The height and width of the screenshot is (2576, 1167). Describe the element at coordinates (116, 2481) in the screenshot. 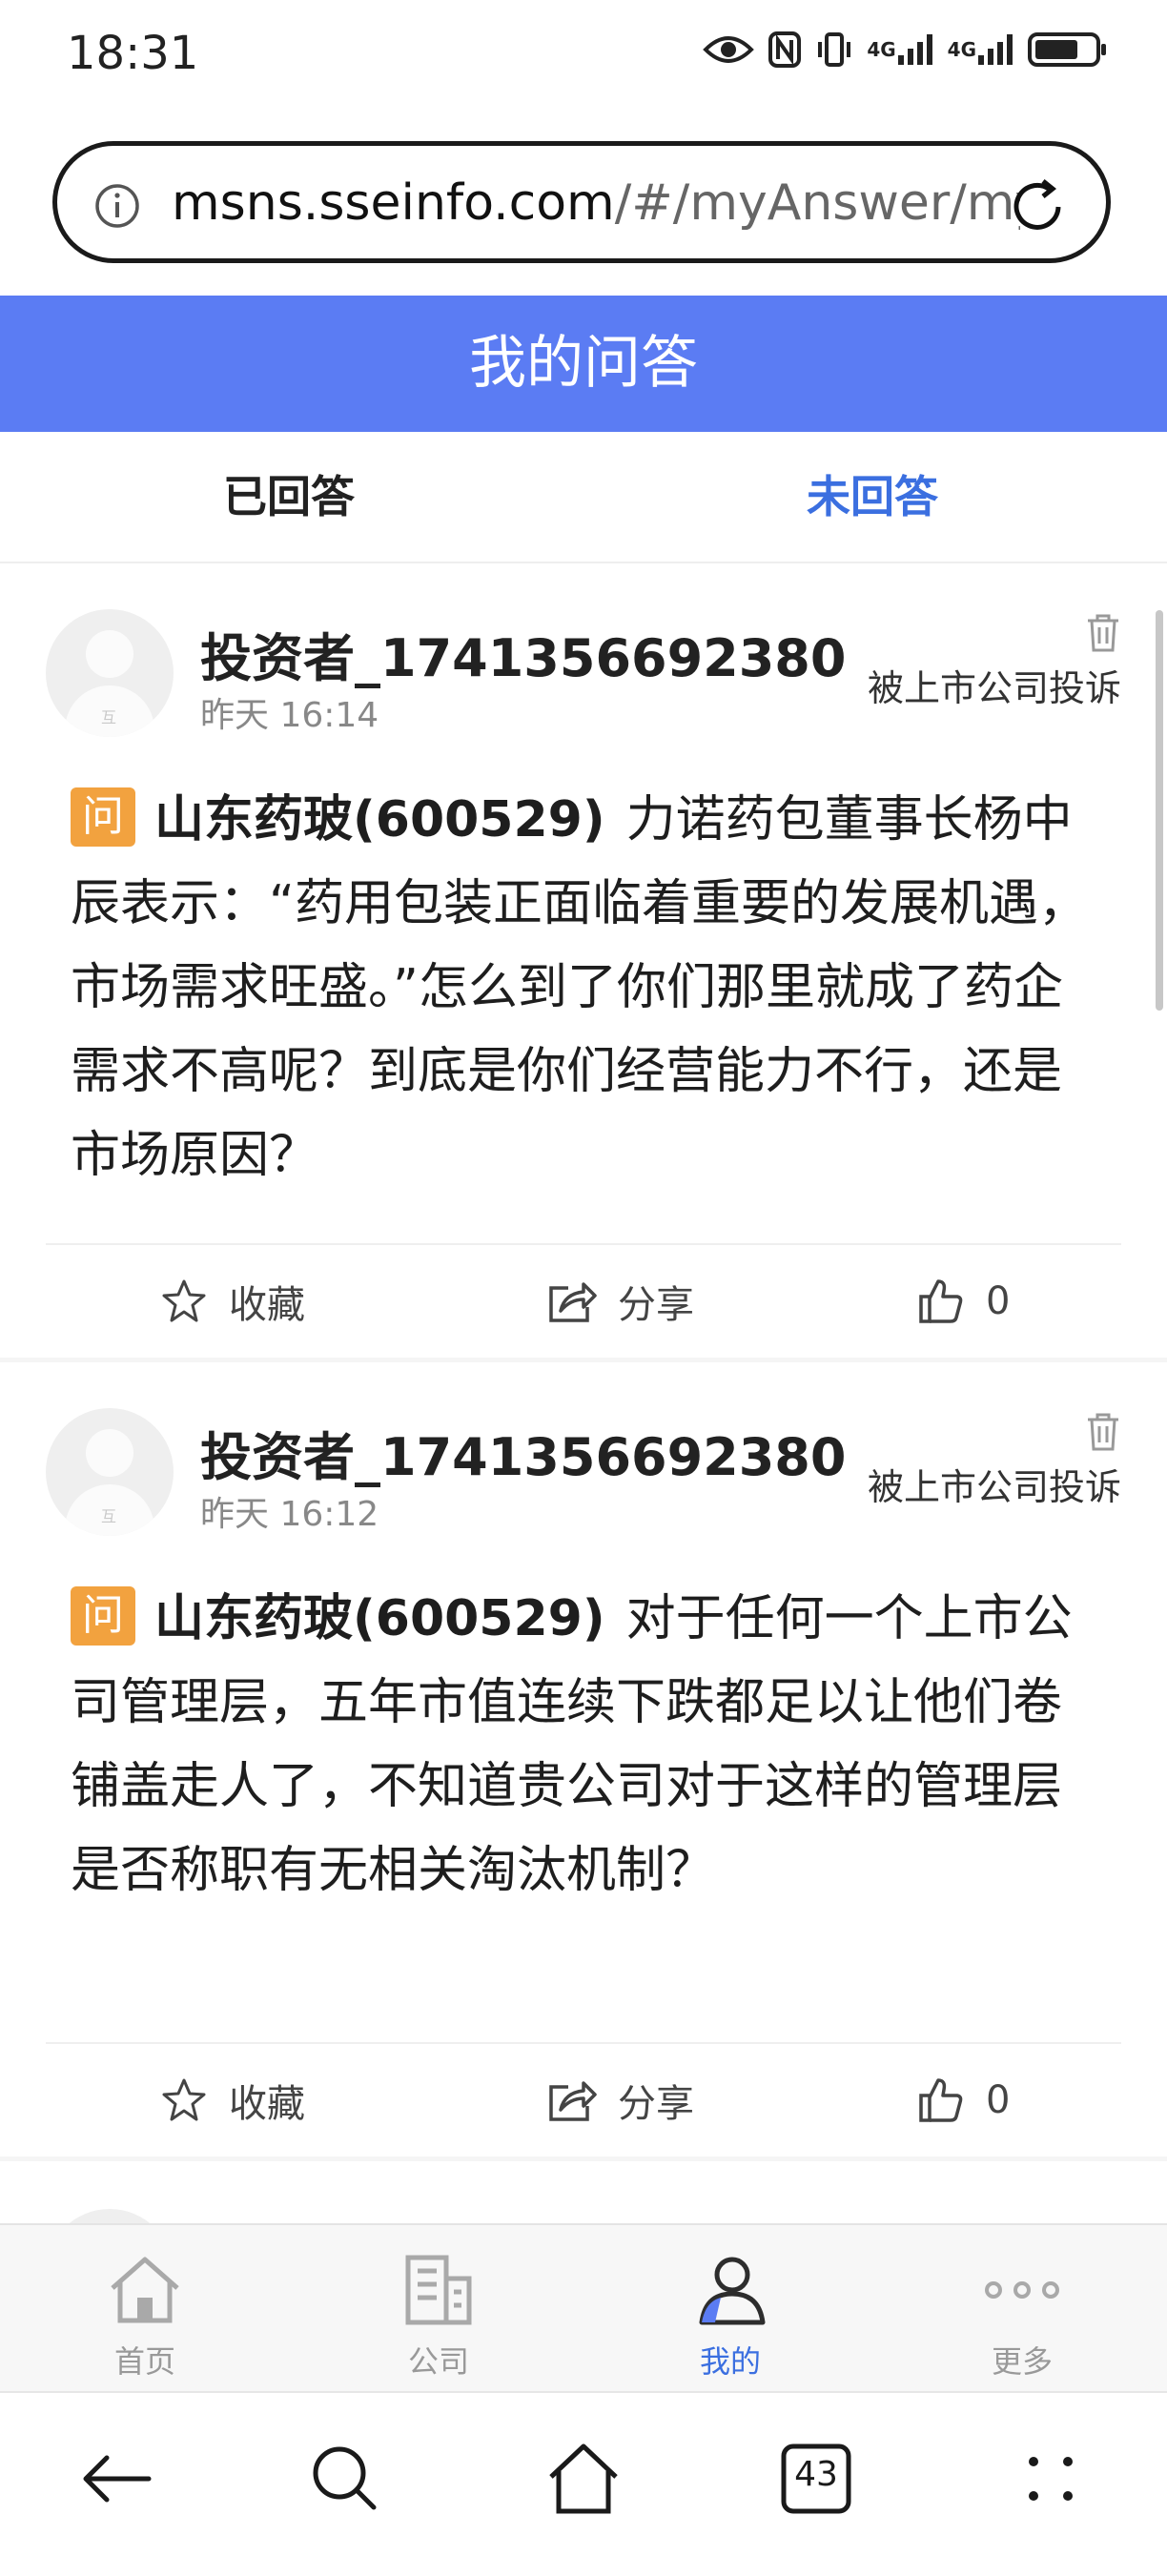

I see `back-arrow-icon` at that location.